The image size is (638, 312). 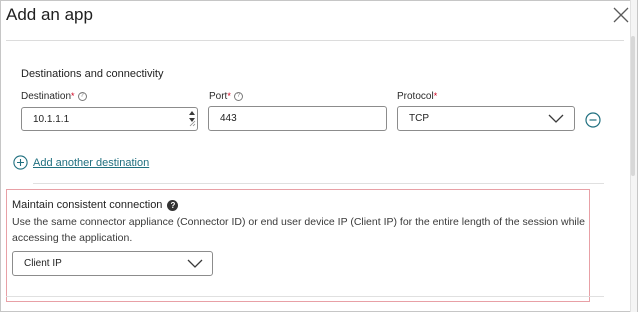 What do you see at coordinates (49, 14) in the screenshot?
I see `dialog-title: Add an app` at bounding box center [49, 14].